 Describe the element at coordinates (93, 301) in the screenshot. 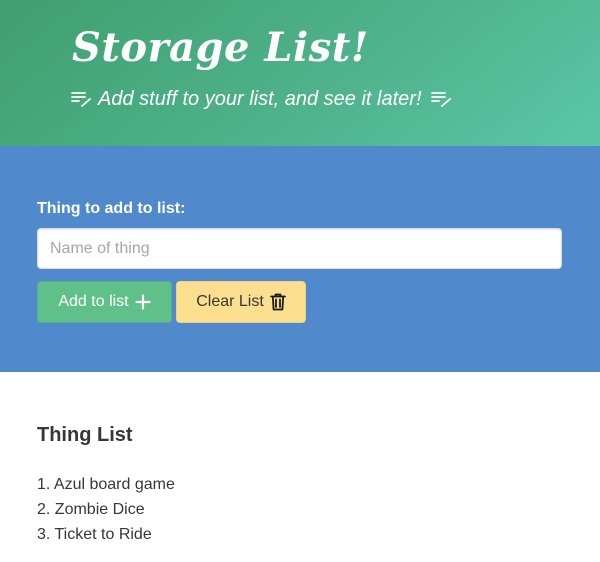

I see `add-button-label: Add to list` at that location.